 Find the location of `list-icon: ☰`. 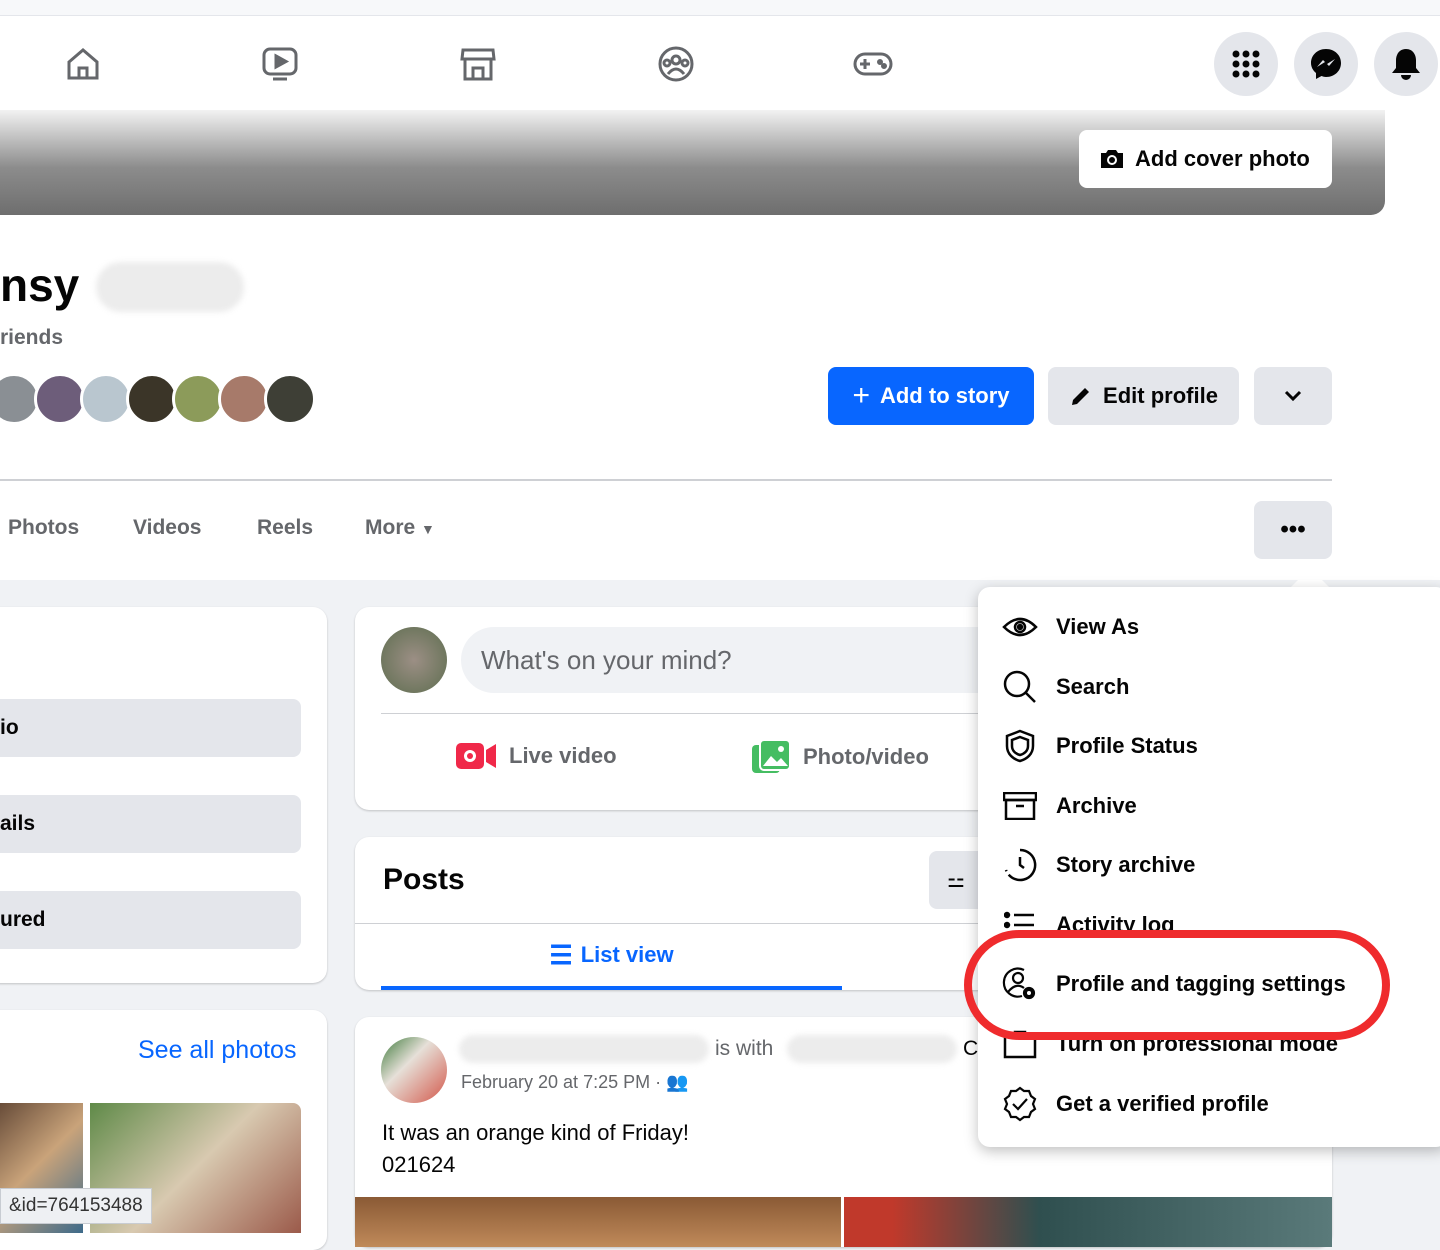

list-icon: ☰ is located at coordinates (561, 954).